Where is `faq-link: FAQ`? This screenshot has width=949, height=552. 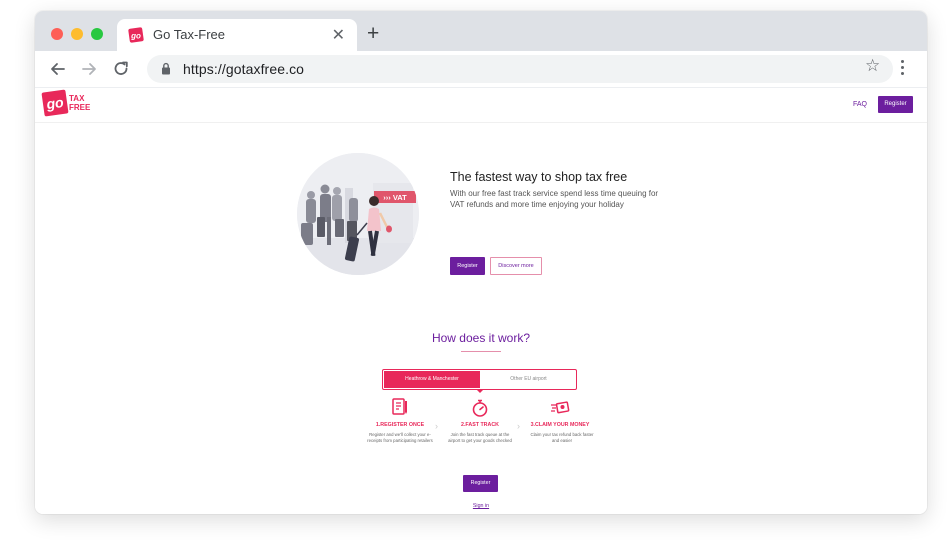
faq-link: FAQ is located at coordinates (860, 104).